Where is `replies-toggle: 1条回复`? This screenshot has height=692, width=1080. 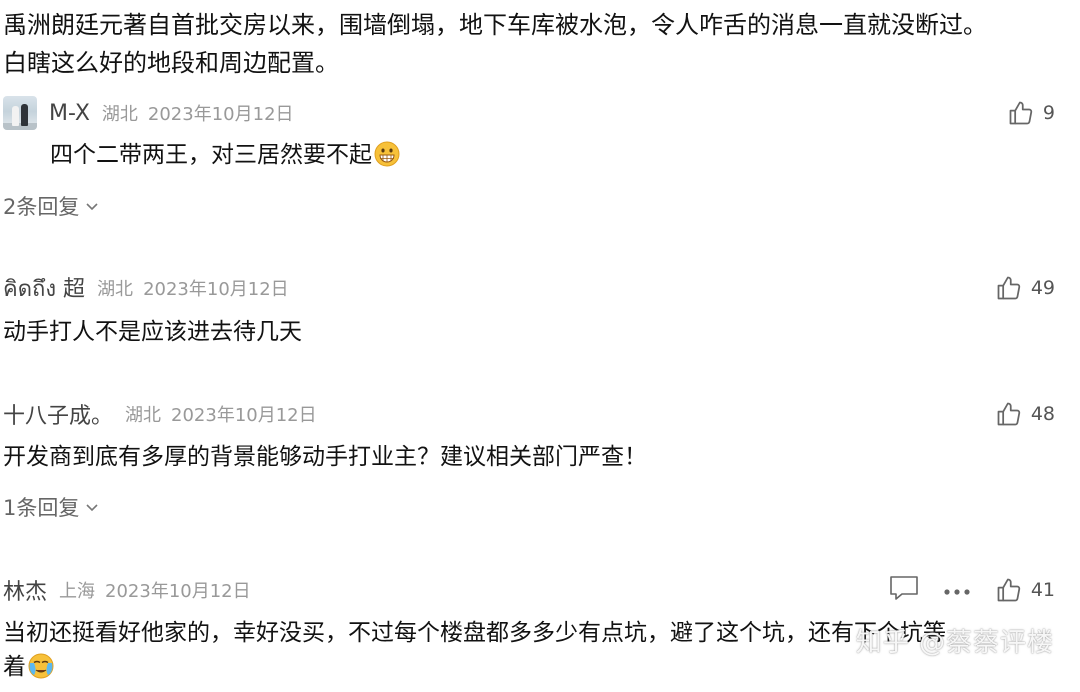 replies-toggle: 1条回复 is located at coordinates (51, 507).